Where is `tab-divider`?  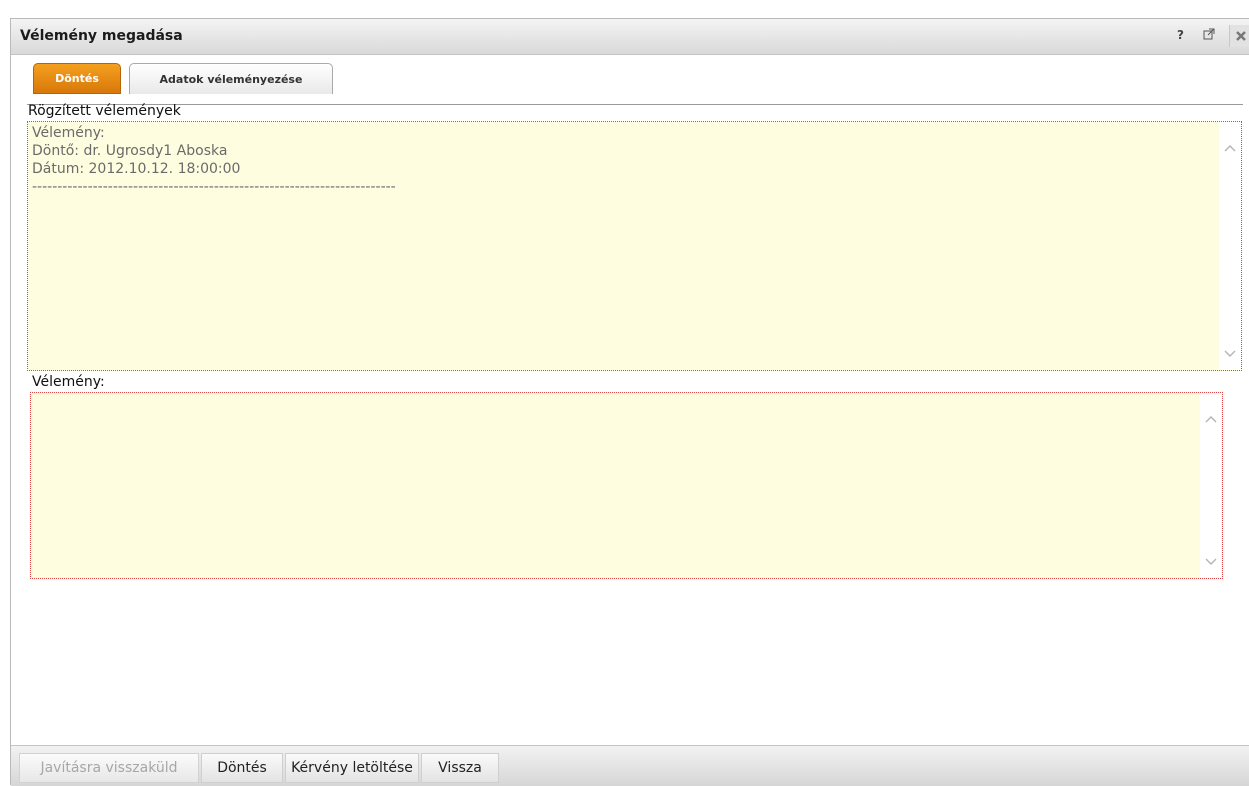 tab-divider is located at coordinates (635, 104).